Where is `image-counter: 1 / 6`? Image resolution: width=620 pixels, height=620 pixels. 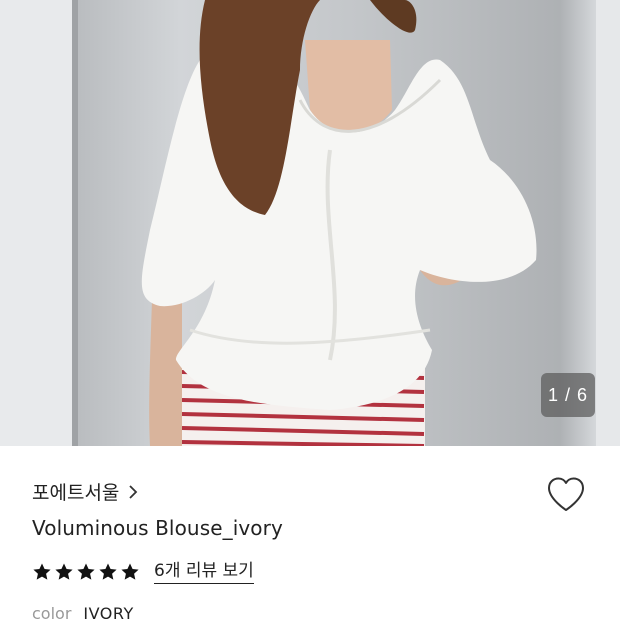
image-counter: 1 / 6 is located at coordinates (568, 395).